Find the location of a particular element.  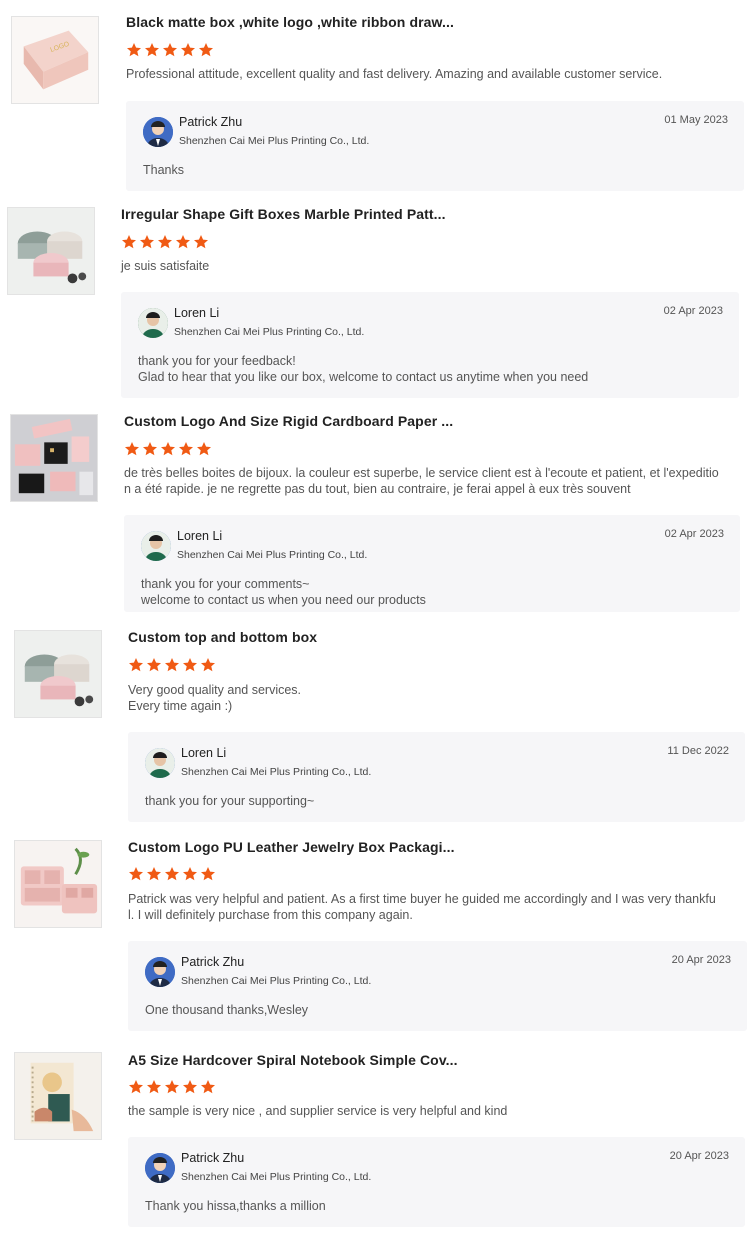

reply-author-name: Patrick Zhu is located at coordinates (213, 1158).